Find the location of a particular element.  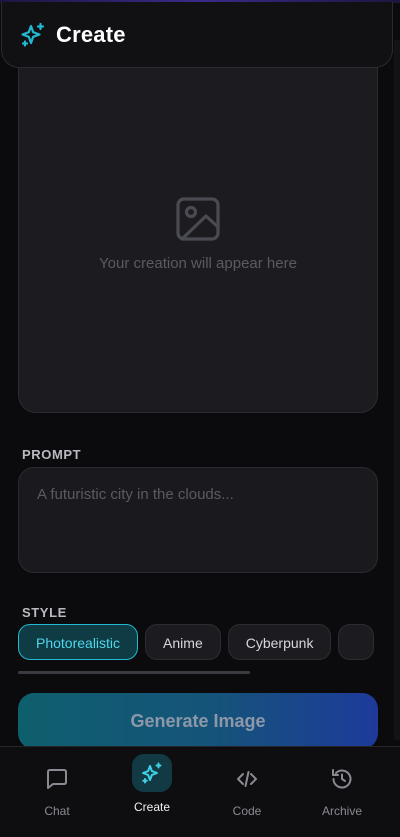

nav-item-code: Code is located at coordinates (247, 792).